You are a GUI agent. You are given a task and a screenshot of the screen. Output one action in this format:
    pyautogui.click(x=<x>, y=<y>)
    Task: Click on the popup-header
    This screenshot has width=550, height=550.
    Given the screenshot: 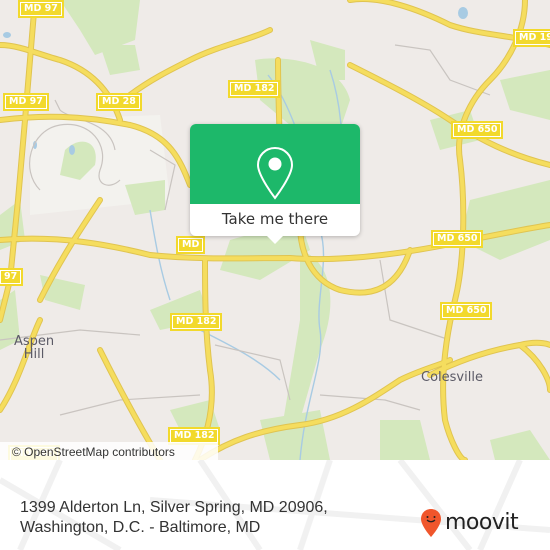 What is the action you would take?
    pyautogui.click(x=275, y=164)
    